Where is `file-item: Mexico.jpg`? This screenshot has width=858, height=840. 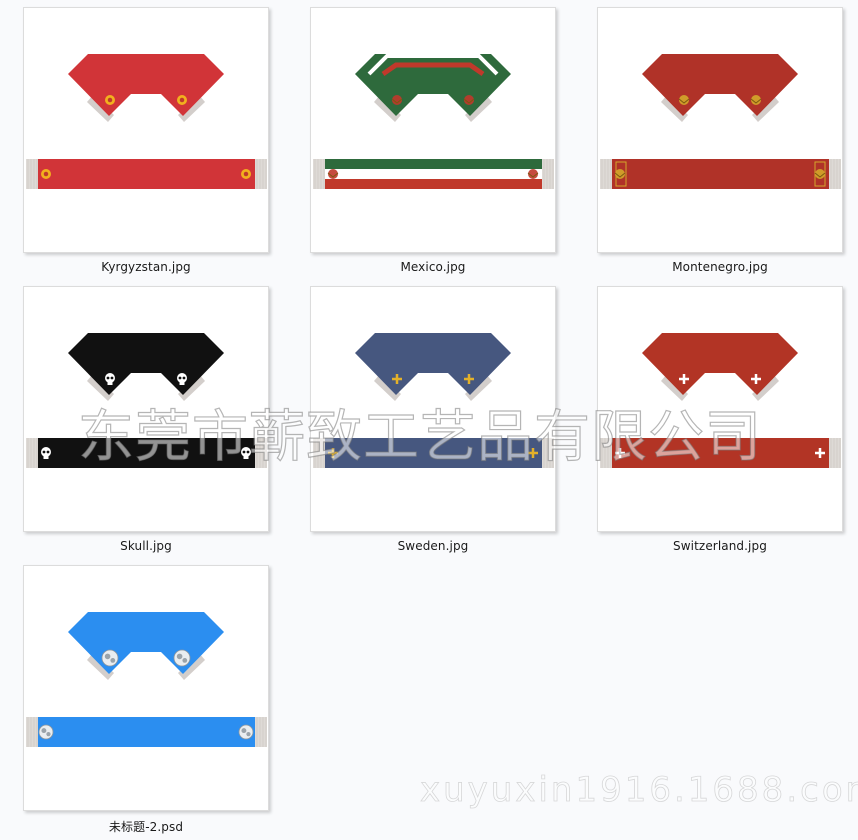
file-item: Mexico.jpg is located at coordinates (436, 144).